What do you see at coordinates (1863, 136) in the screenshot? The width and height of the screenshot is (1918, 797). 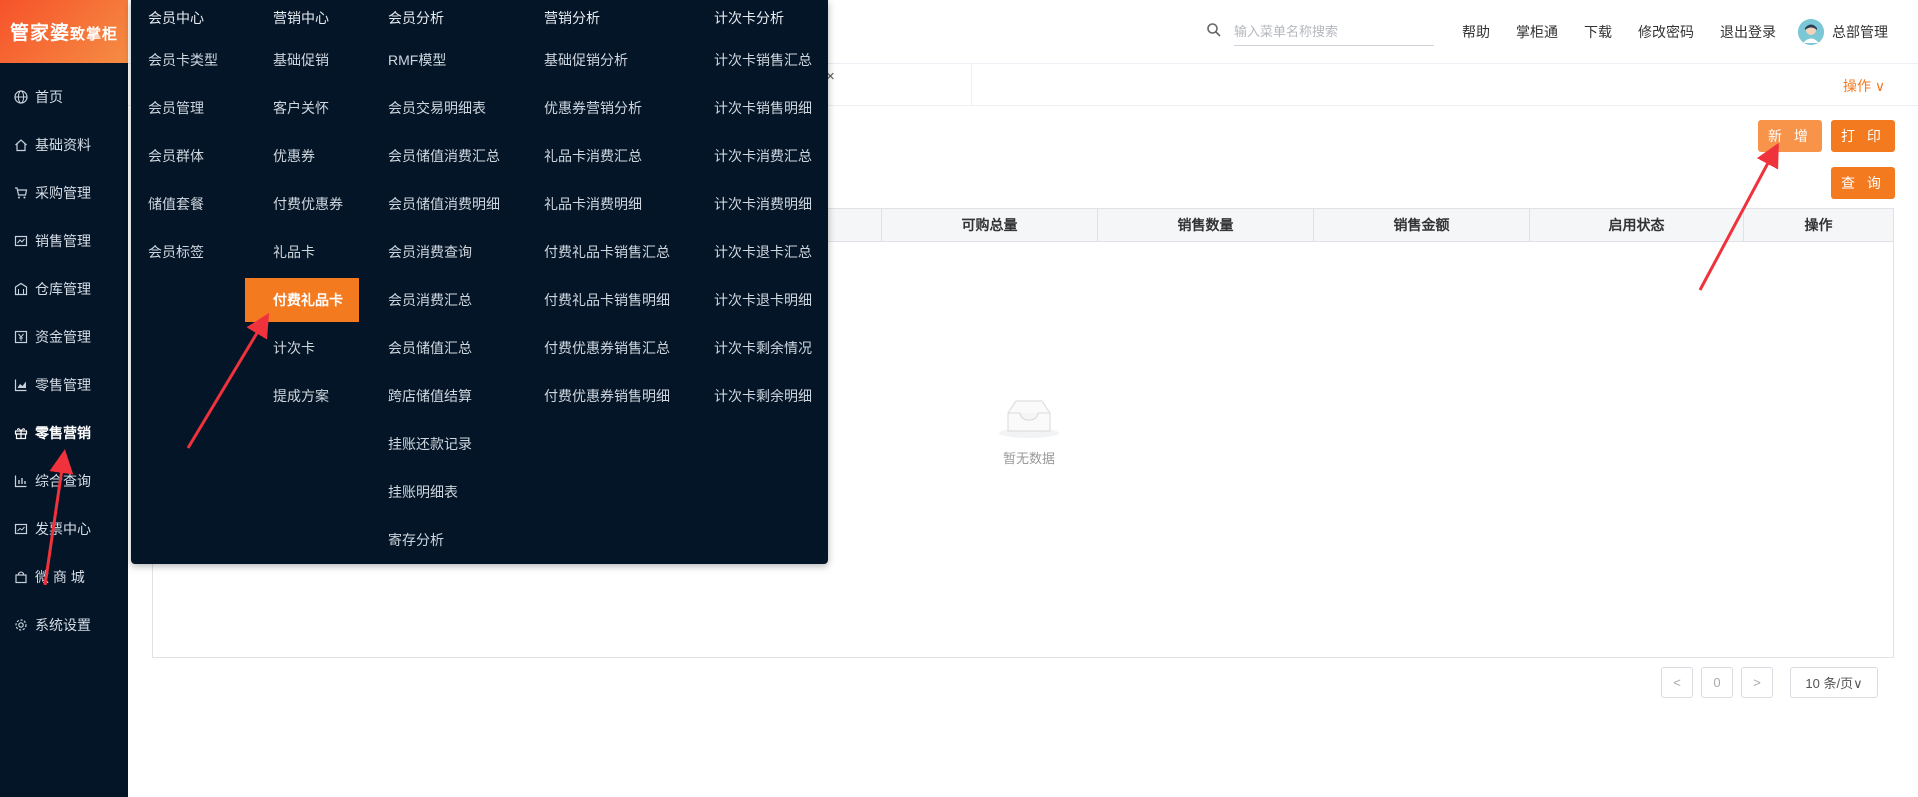 I see `print-button: 打 印` at bounding box center [1863, 136].